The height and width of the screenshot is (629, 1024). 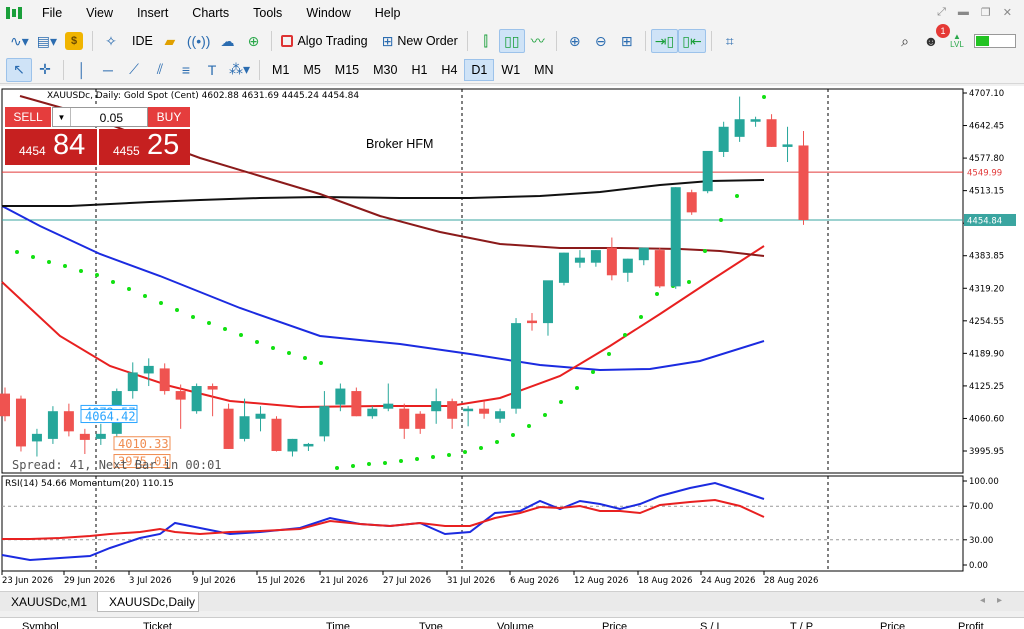 What do you see at coordinates (986, 12) in the screenshot?
I see `restore-icon: ❐` at bounding box center [986, 12].